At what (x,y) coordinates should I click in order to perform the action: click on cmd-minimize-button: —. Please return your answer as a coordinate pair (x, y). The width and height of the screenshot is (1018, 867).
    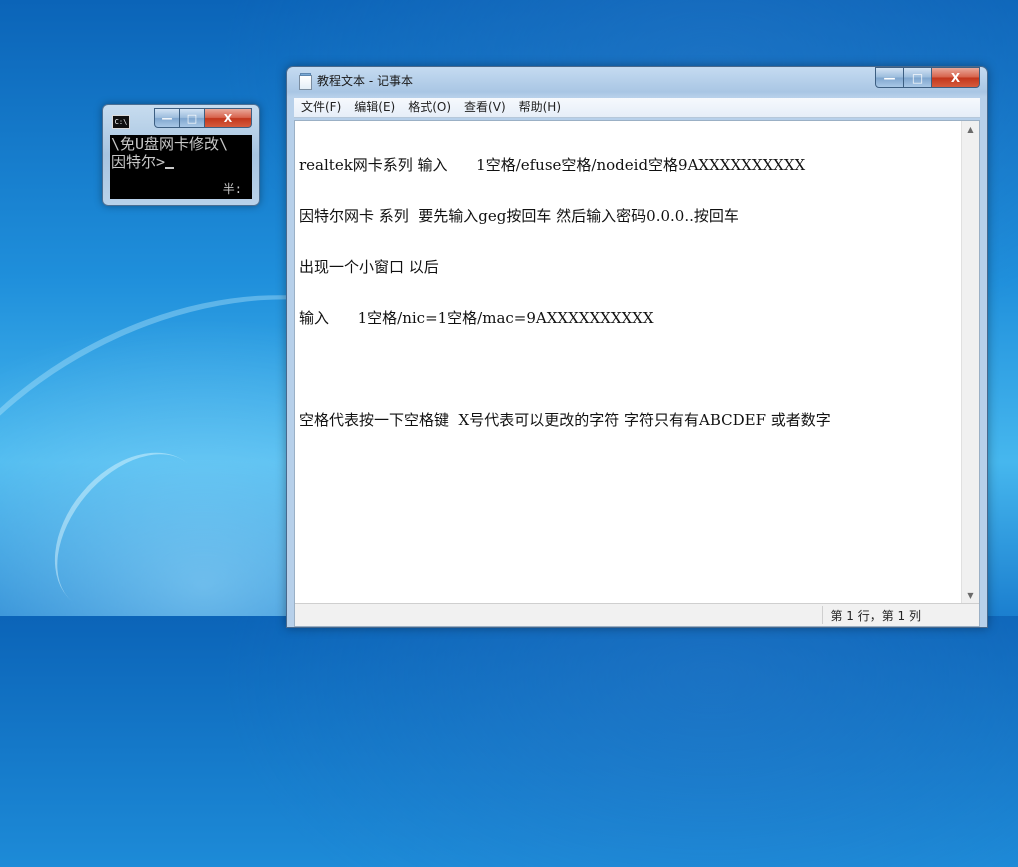
    Looking at the image, I should click on (167, 118).